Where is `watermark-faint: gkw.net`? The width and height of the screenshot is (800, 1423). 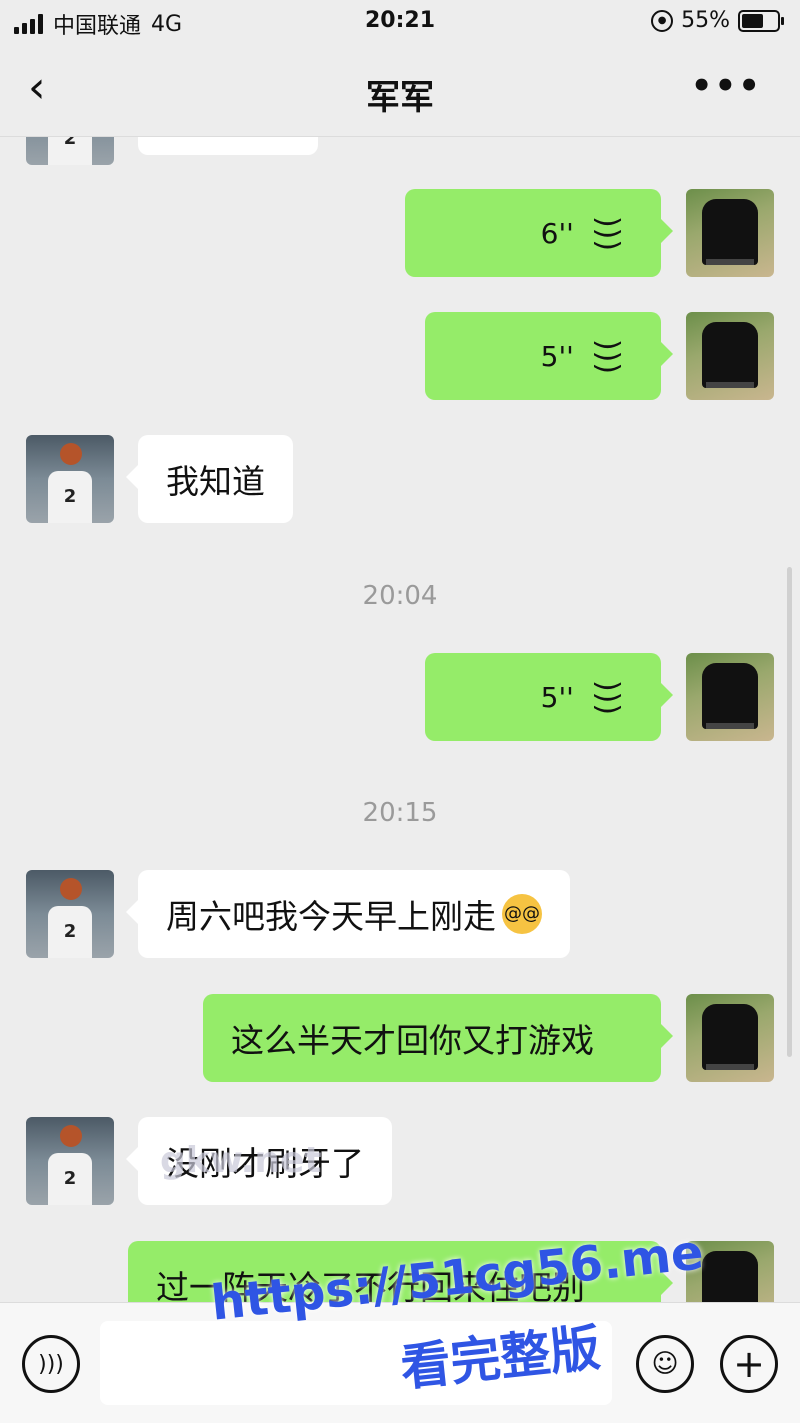 watermark-faint: gkw.net is located at coordinates (241, 1160).